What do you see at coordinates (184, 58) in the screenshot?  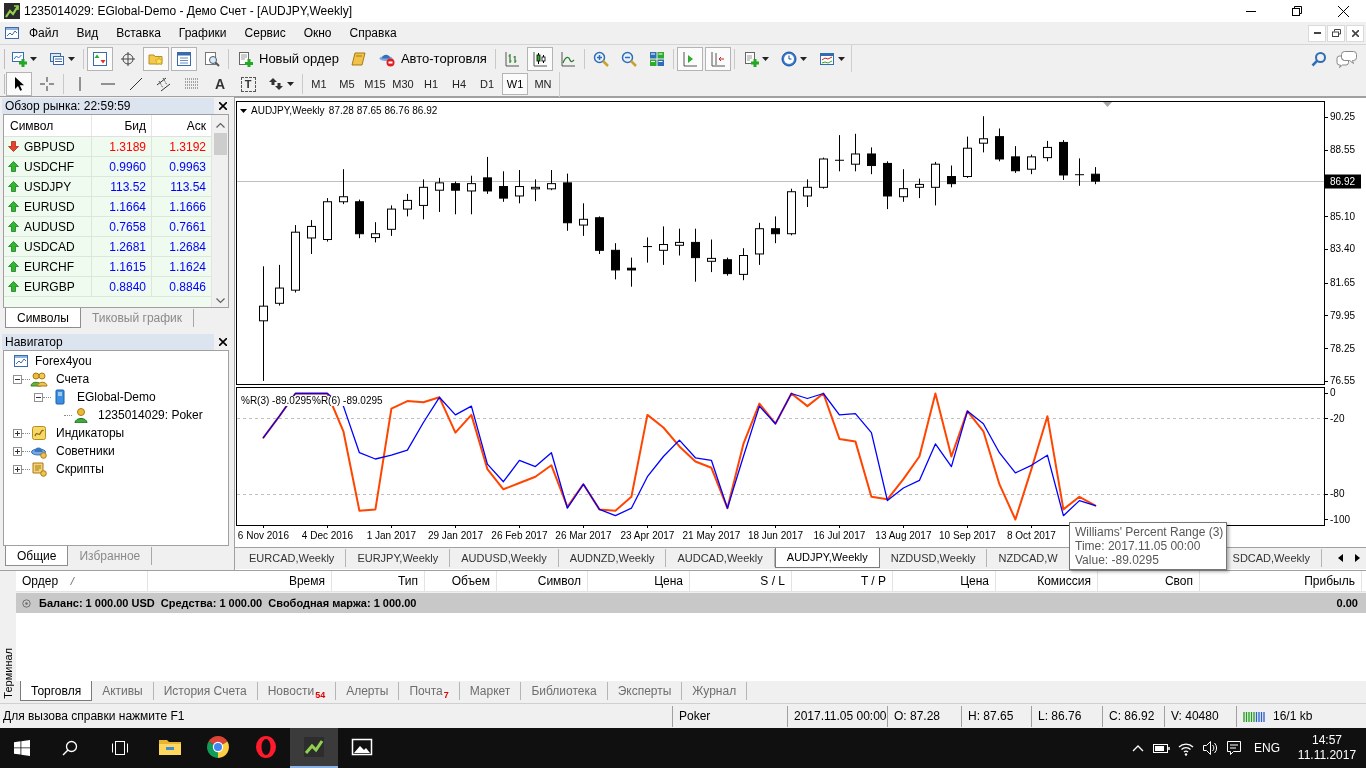 I see `list-window-button` at bounding box center [184, 58].